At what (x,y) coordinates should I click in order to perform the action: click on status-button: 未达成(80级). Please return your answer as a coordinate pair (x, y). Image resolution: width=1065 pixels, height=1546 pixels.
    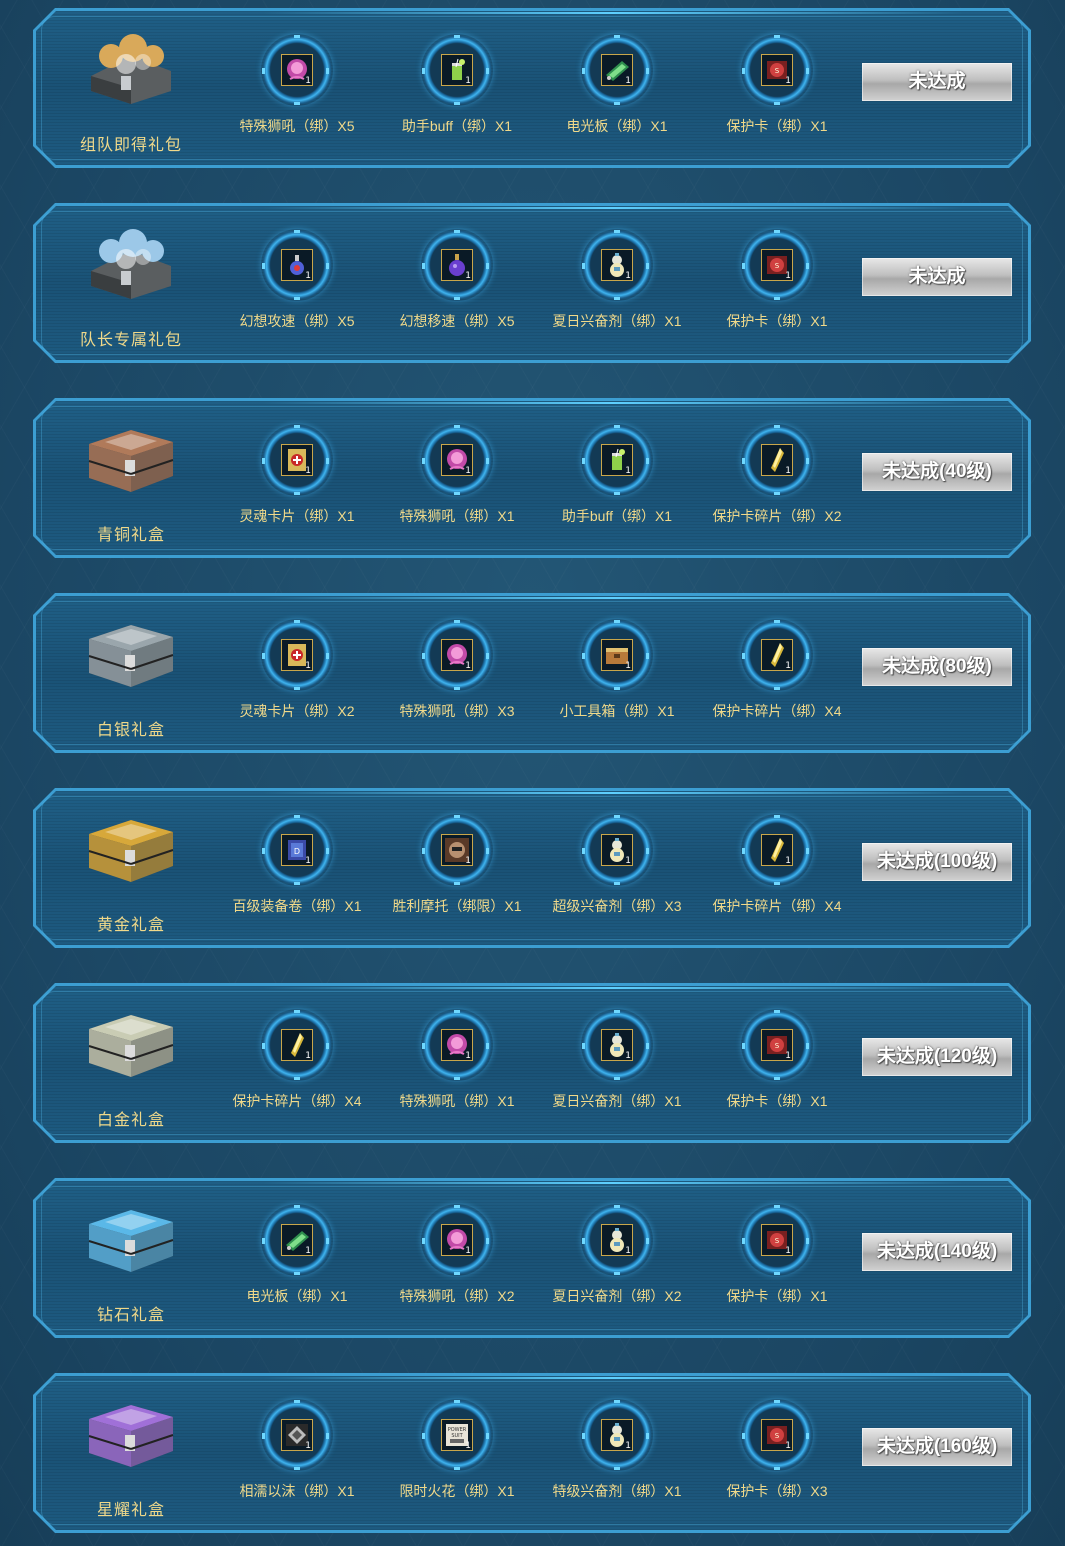
    Looking at the image, I should click on (937, 667).